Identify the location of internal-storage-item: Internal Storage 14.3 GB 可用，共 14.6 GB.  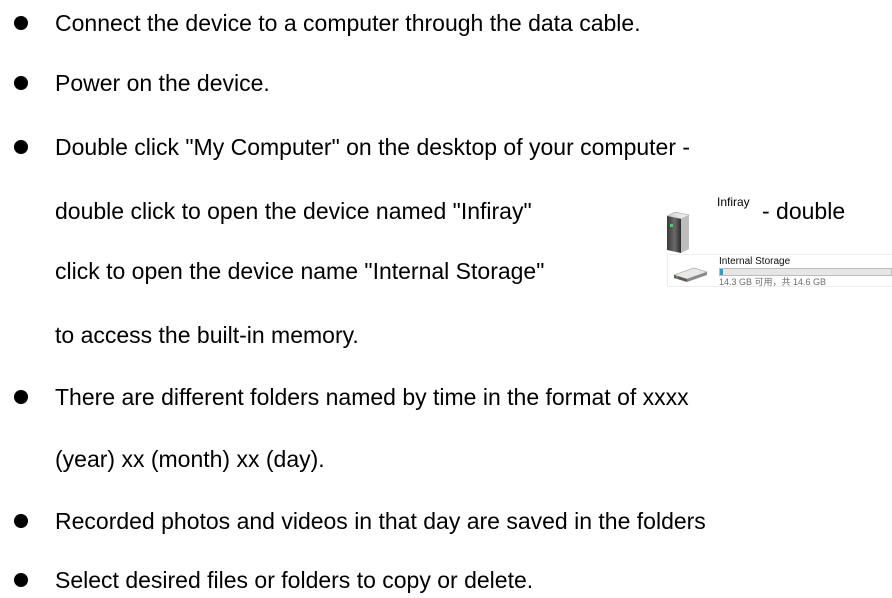
(779, 270).